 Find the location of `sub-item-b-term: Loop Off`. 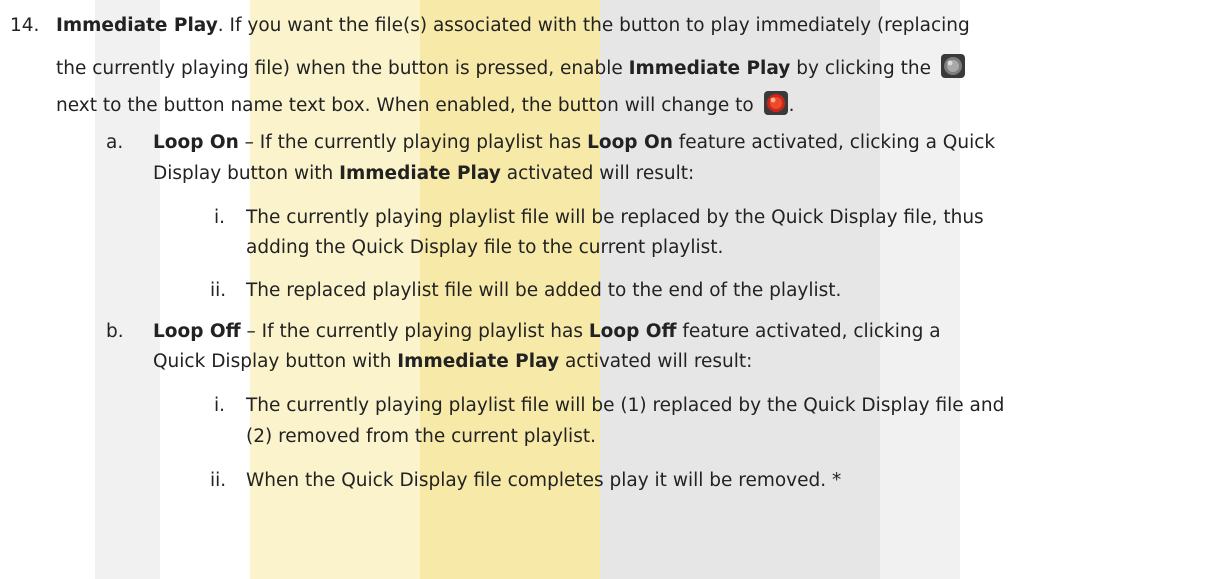

sub-item-b-term: Loop Off is located at coordinates (197, 331).